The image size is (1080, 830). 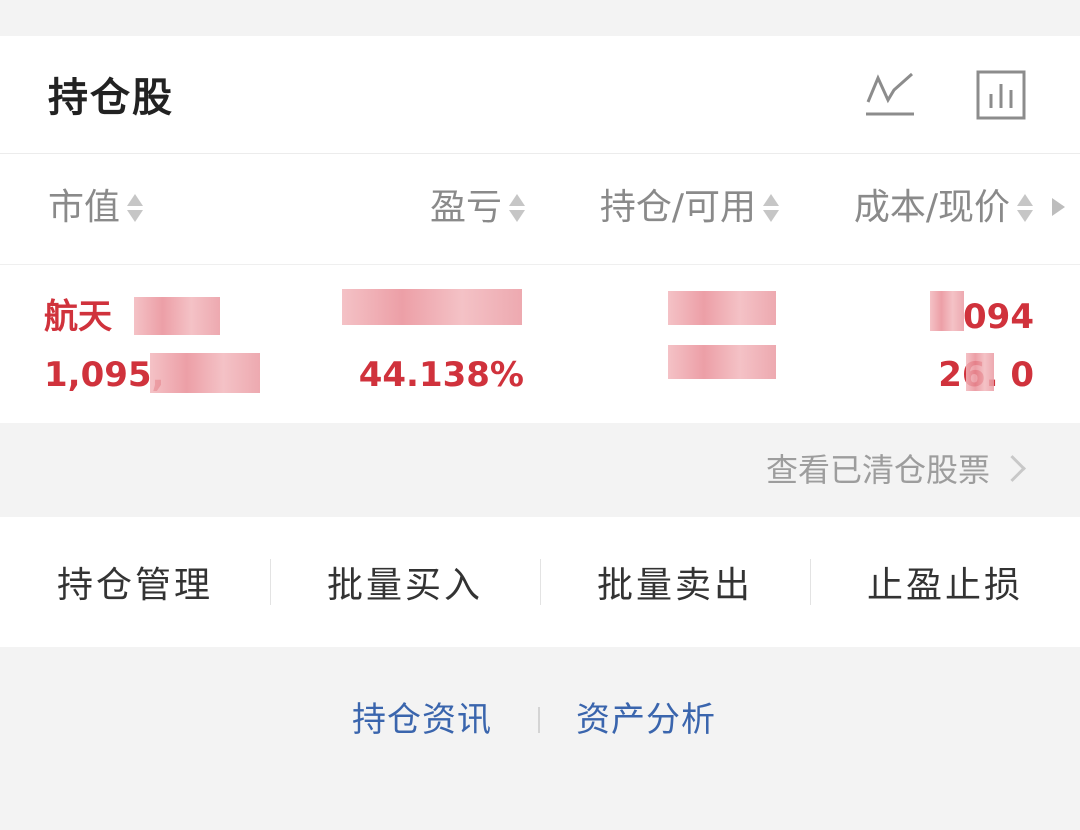 I want to click on column-label-profit-loss: 盈亏, so click(x=465, y=207).